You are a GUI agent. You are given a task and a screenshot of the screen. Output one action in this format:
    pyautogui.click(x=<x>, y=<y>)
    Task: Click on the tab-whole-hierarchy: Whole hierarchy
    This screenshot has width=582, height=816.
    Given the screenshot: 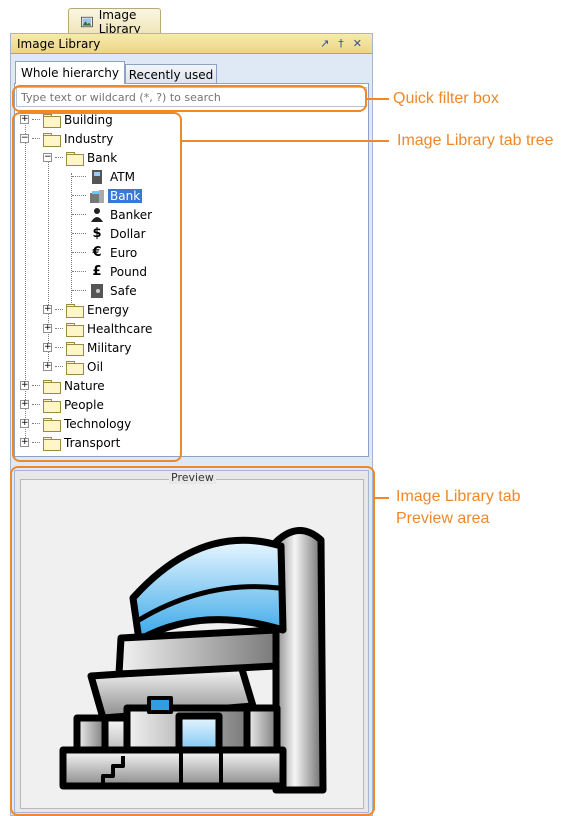 What is the action you would take?
    pyautogui.click(x=70, y=72)
    